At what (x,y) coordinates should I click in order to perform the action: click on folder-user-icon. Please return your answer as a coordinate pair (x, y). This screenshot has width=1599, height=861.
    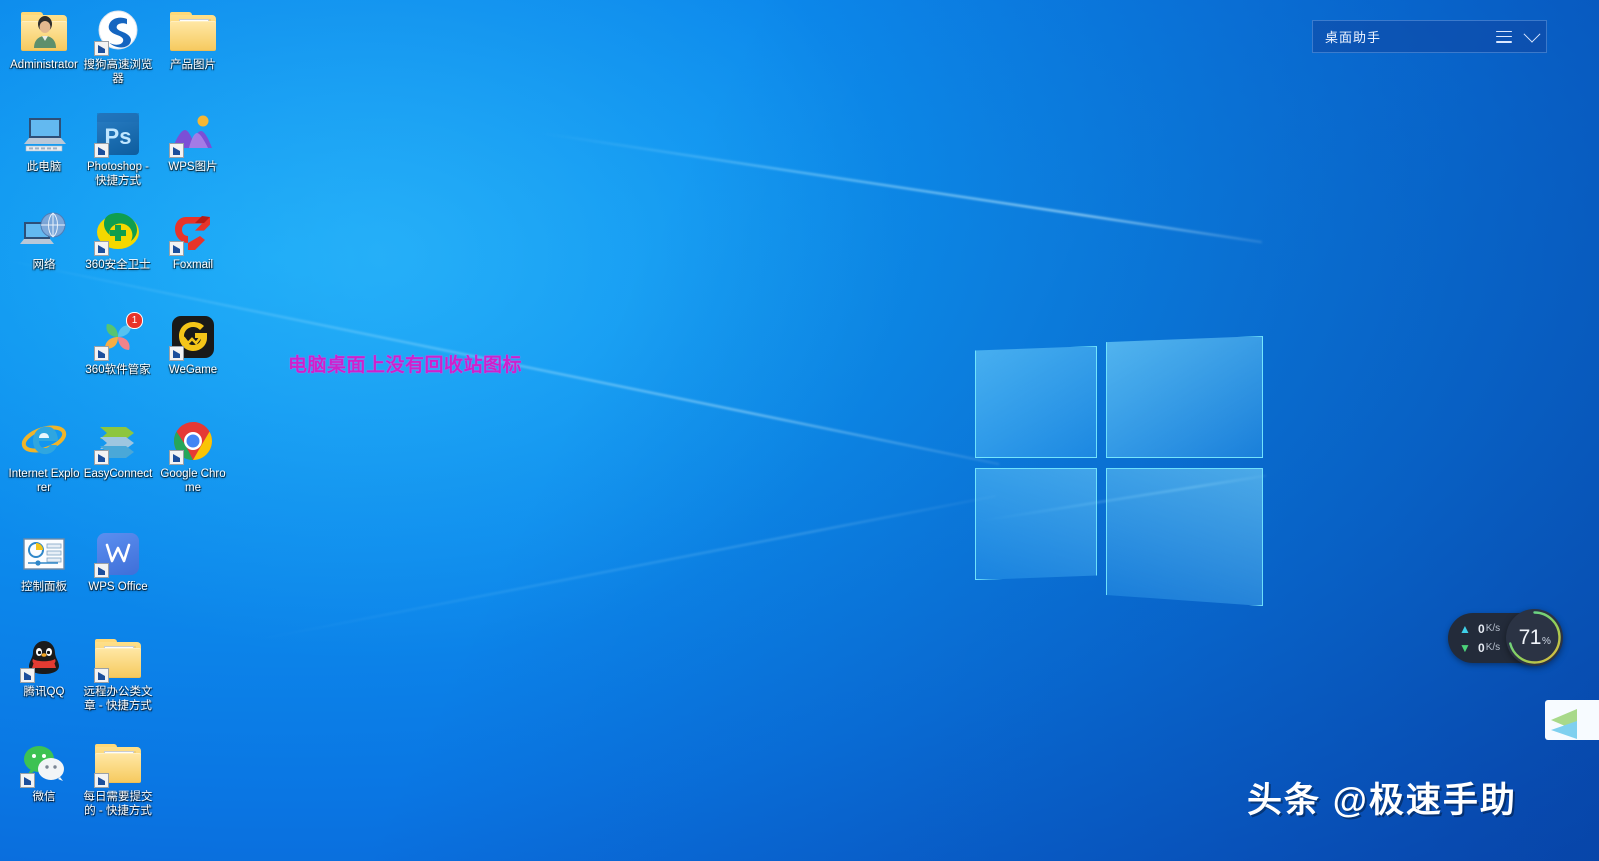
    Looking at the image, I should click on (44, 32).